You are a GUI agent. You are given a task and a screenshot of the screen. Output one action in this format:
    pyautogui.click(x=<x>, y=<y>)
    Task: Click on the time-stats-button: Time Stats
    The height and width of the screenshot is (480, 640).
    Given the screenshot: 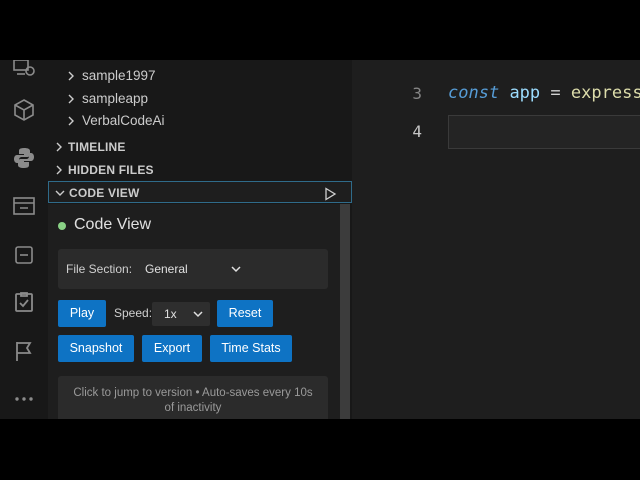 What is the action you would take?
    pyautogui.click(x=251, y=348)
    